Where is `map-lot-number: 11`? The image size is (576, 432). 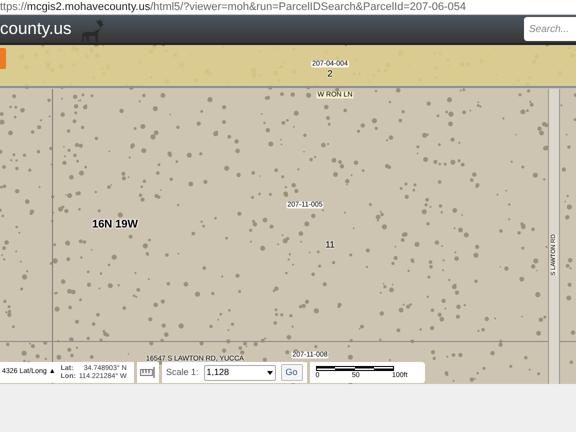 map-lot-number: 11 is located at coordinates (330, 245).